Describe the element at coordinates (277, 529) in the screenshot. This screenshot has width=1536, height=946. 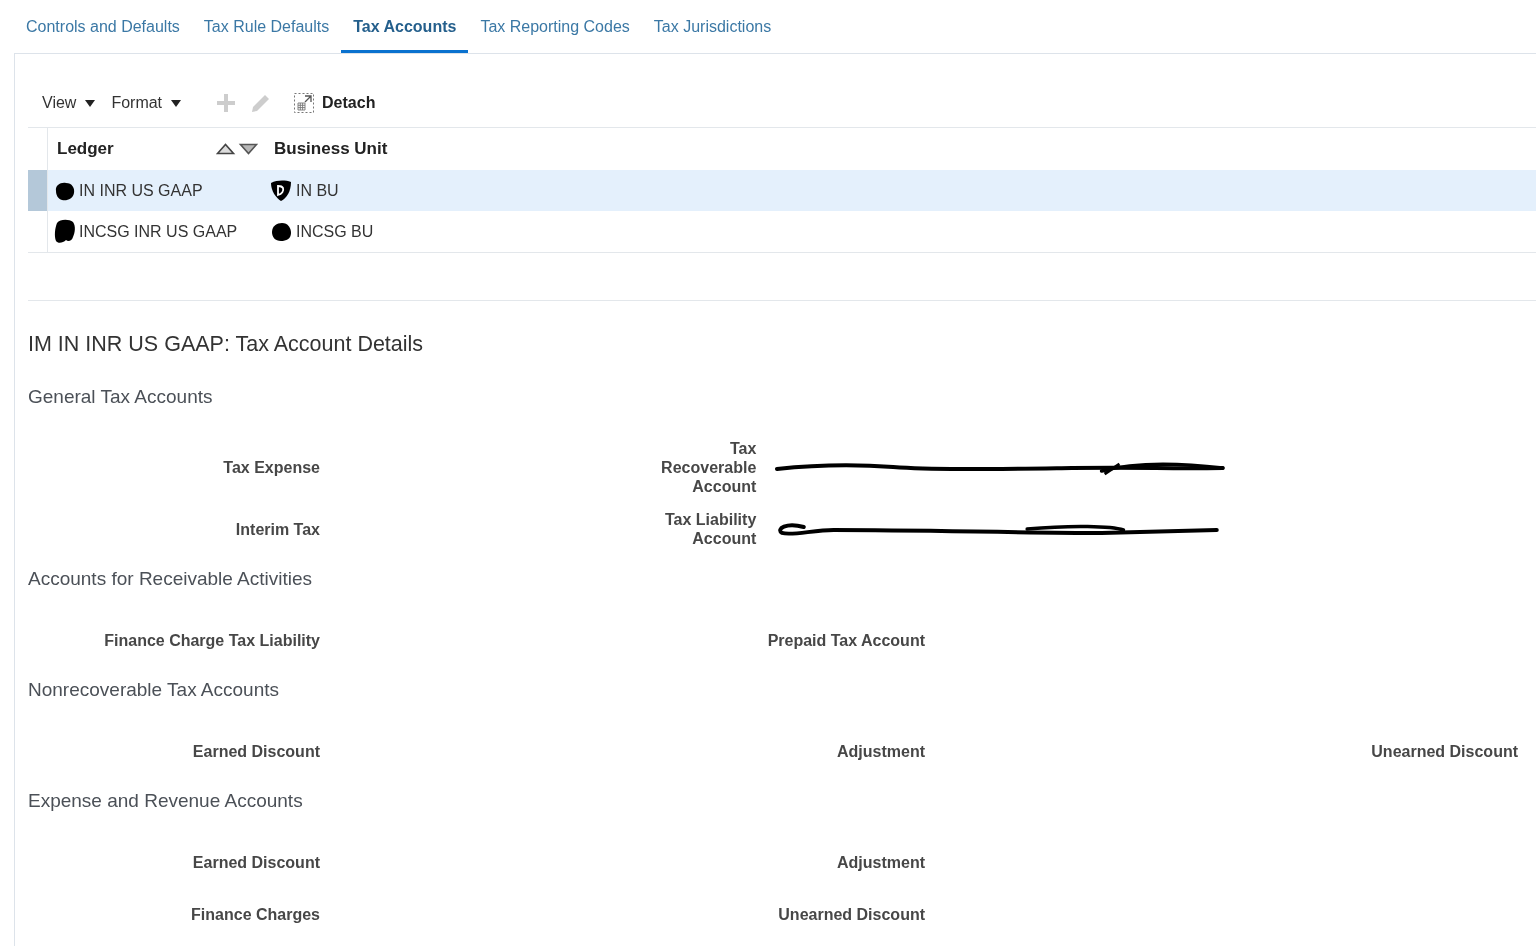
I see `field-label: Interim Tax` at that location.